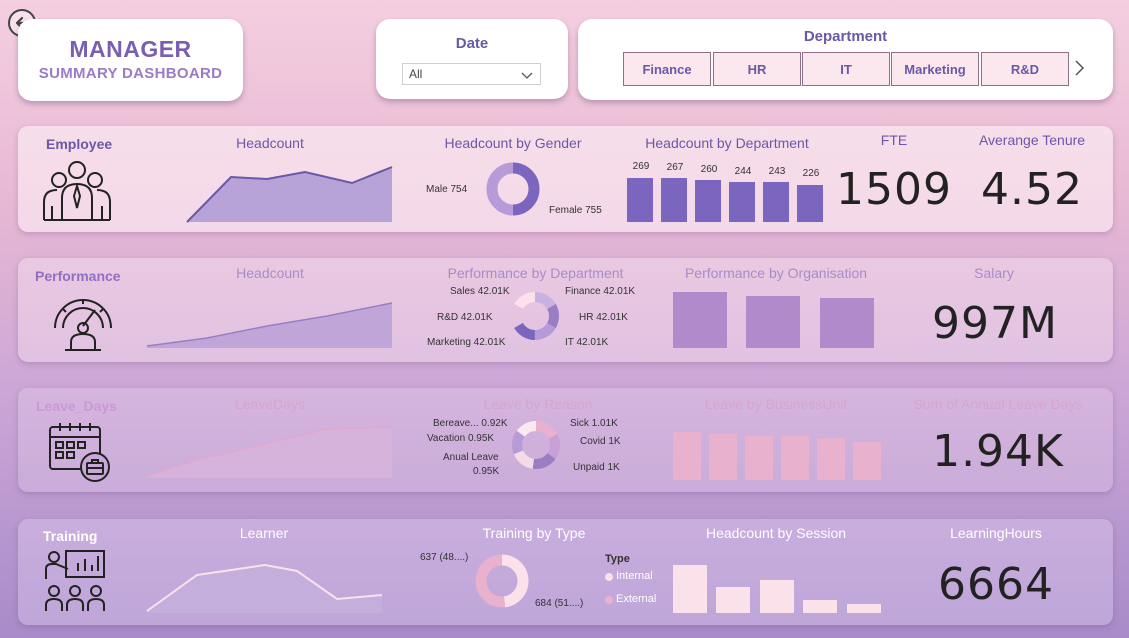 The image size is (1129, 638). Describe the element at coordinates (845, 36) in the screenshot. I see `department-label: Department` at that location.